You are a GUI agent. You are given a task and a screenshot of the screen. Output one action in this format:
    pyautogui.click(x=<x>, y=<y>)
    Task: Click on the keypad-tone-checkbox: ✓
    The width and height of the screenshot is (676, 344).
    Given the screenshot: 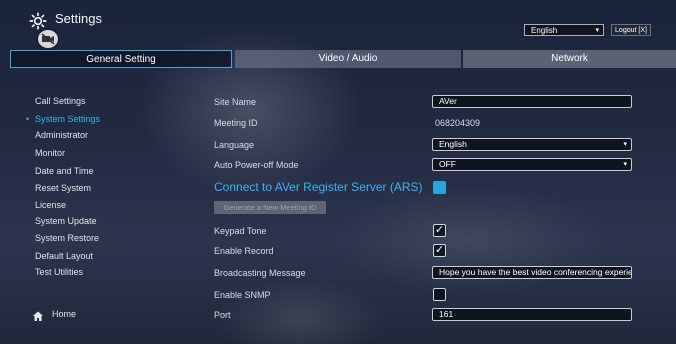 What is the action you would take?
    pyautogui.click(x=439, y=230)
    